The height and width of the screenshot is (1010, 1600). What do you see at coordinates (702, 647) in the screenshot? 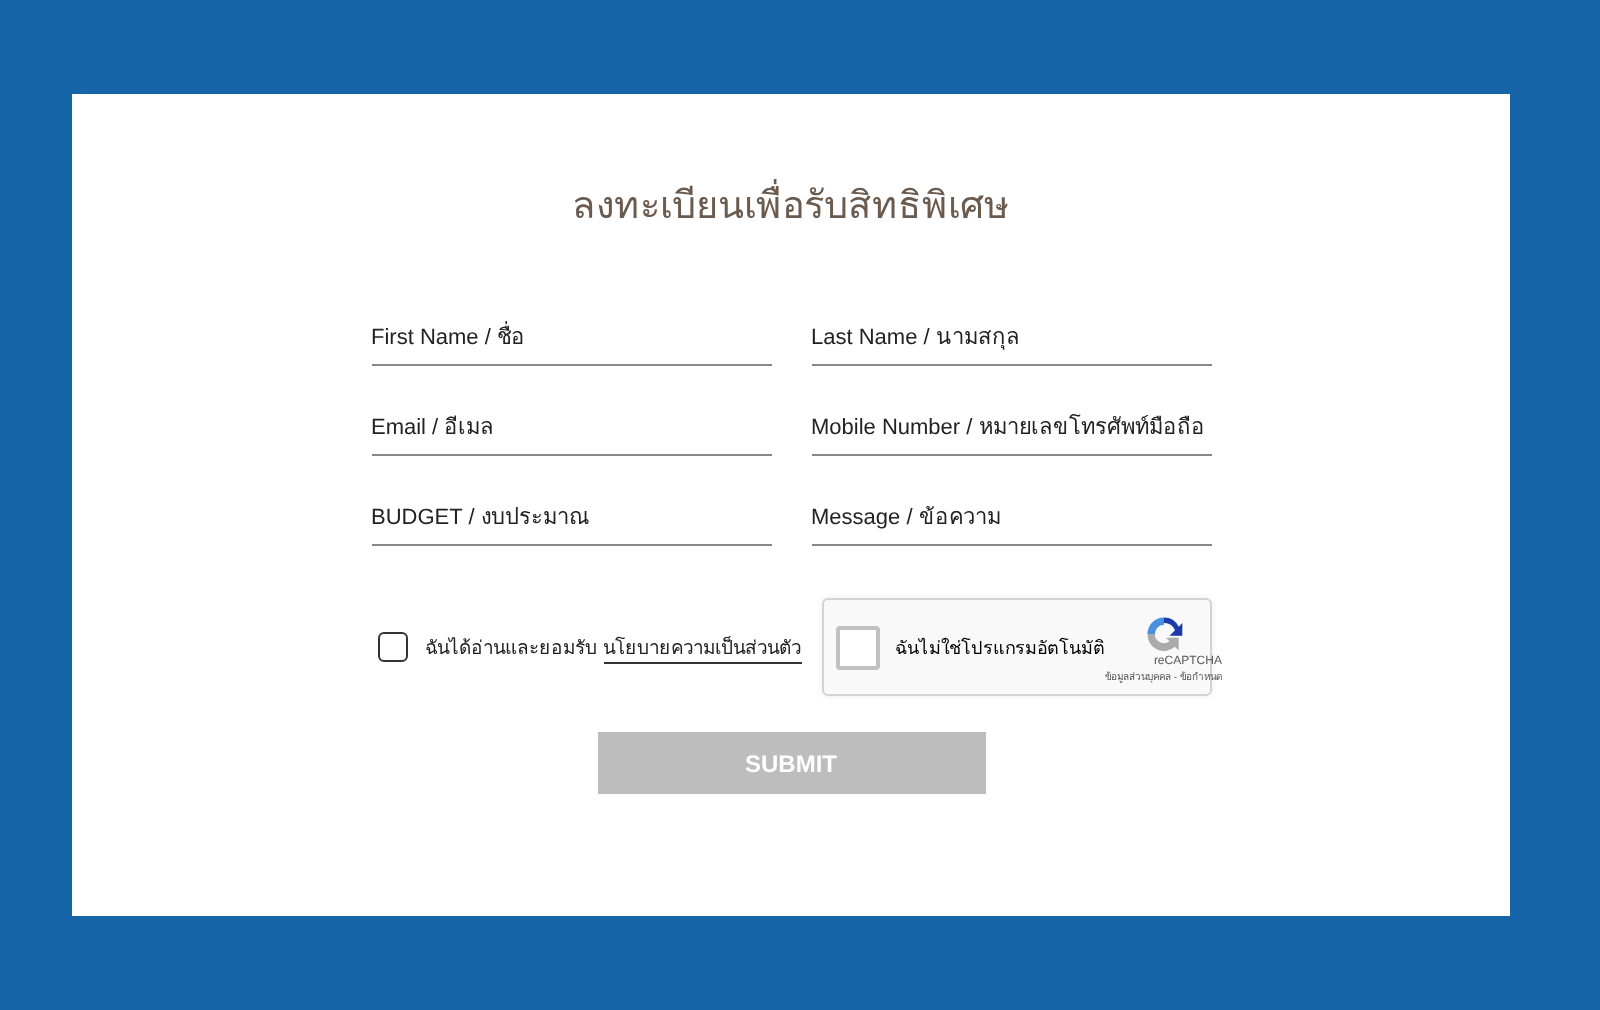
I see `privacy-link: นโยบายความเป็นส่วนตัว` at bounding box center [702, 647].